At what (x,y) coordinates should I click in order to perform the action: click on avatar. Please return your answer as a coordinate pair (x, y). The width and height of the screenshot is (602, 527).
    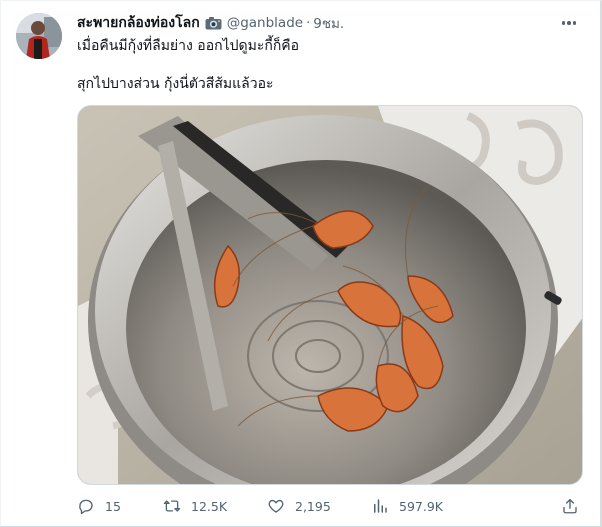
    Looking at the image, I should click on (39, 36).